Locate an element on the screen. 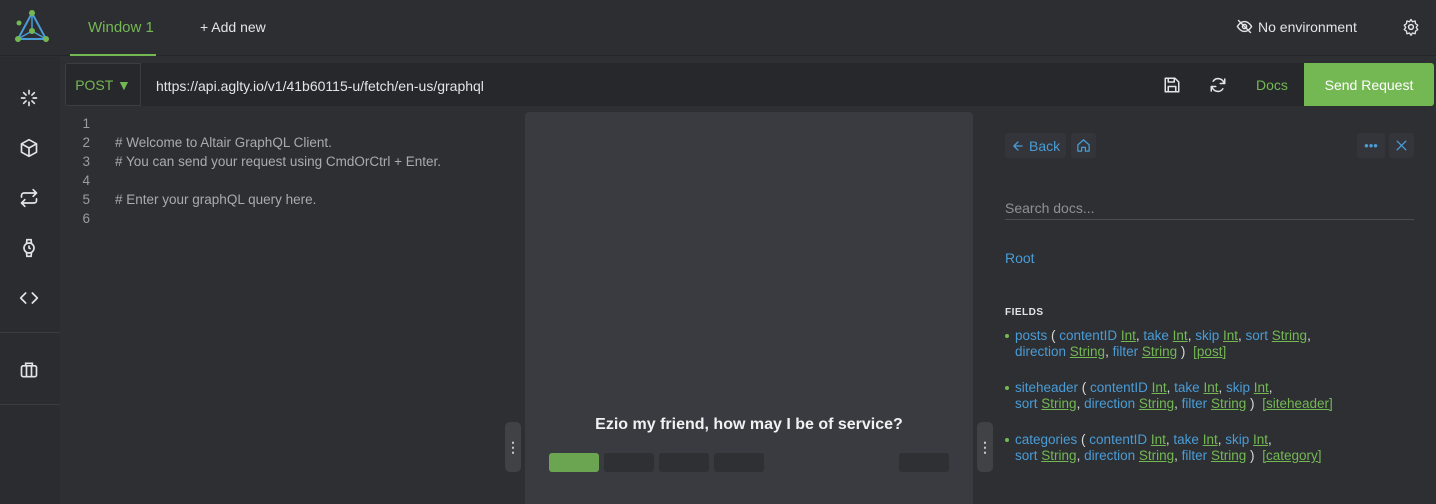 The width and height of the screenshot is (1436, 504). tab-window-1: Window 1 is located at coordinates (113, 28).